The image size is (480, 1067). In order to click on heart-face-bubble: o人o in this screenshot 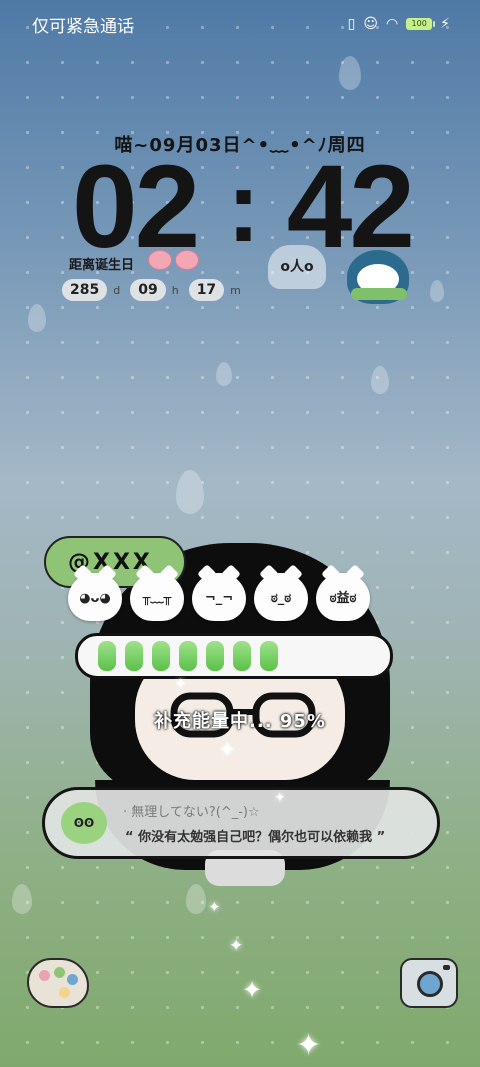, I will do `click(297, 267)`.